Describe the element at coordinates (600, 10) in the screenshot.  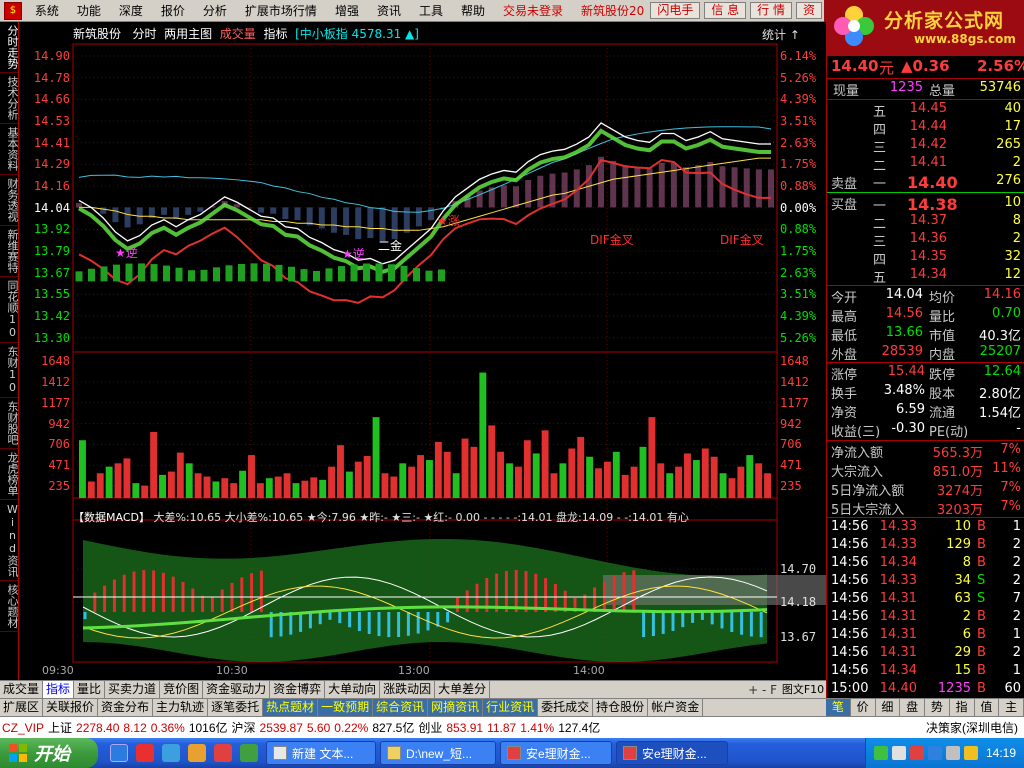
I see `stock-tab: 新筑股份` at that location.